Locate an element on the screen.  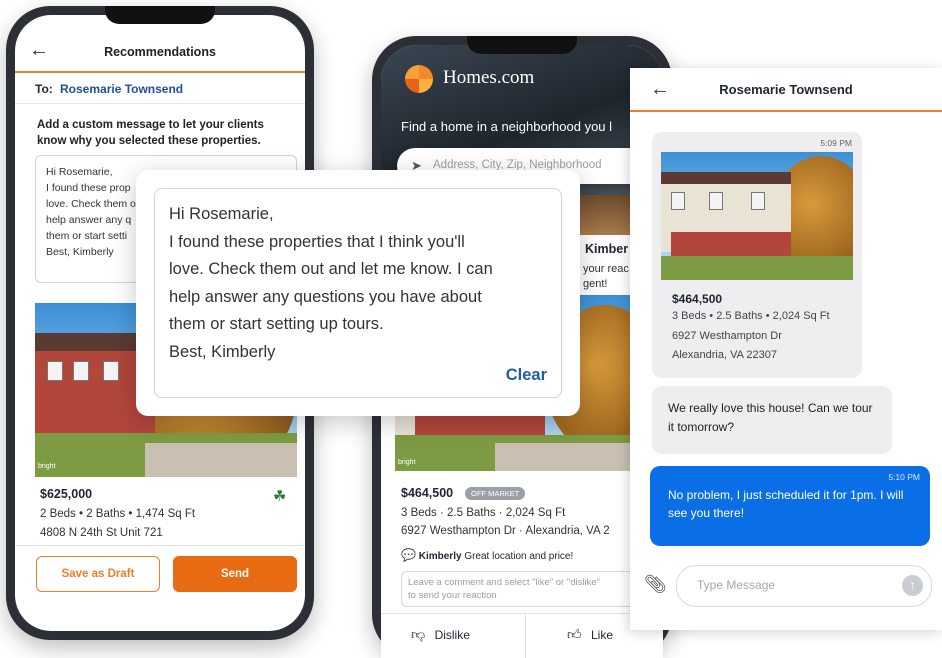
thumbs-up-icon: 👍︎ is located at coordinates (574, 634).